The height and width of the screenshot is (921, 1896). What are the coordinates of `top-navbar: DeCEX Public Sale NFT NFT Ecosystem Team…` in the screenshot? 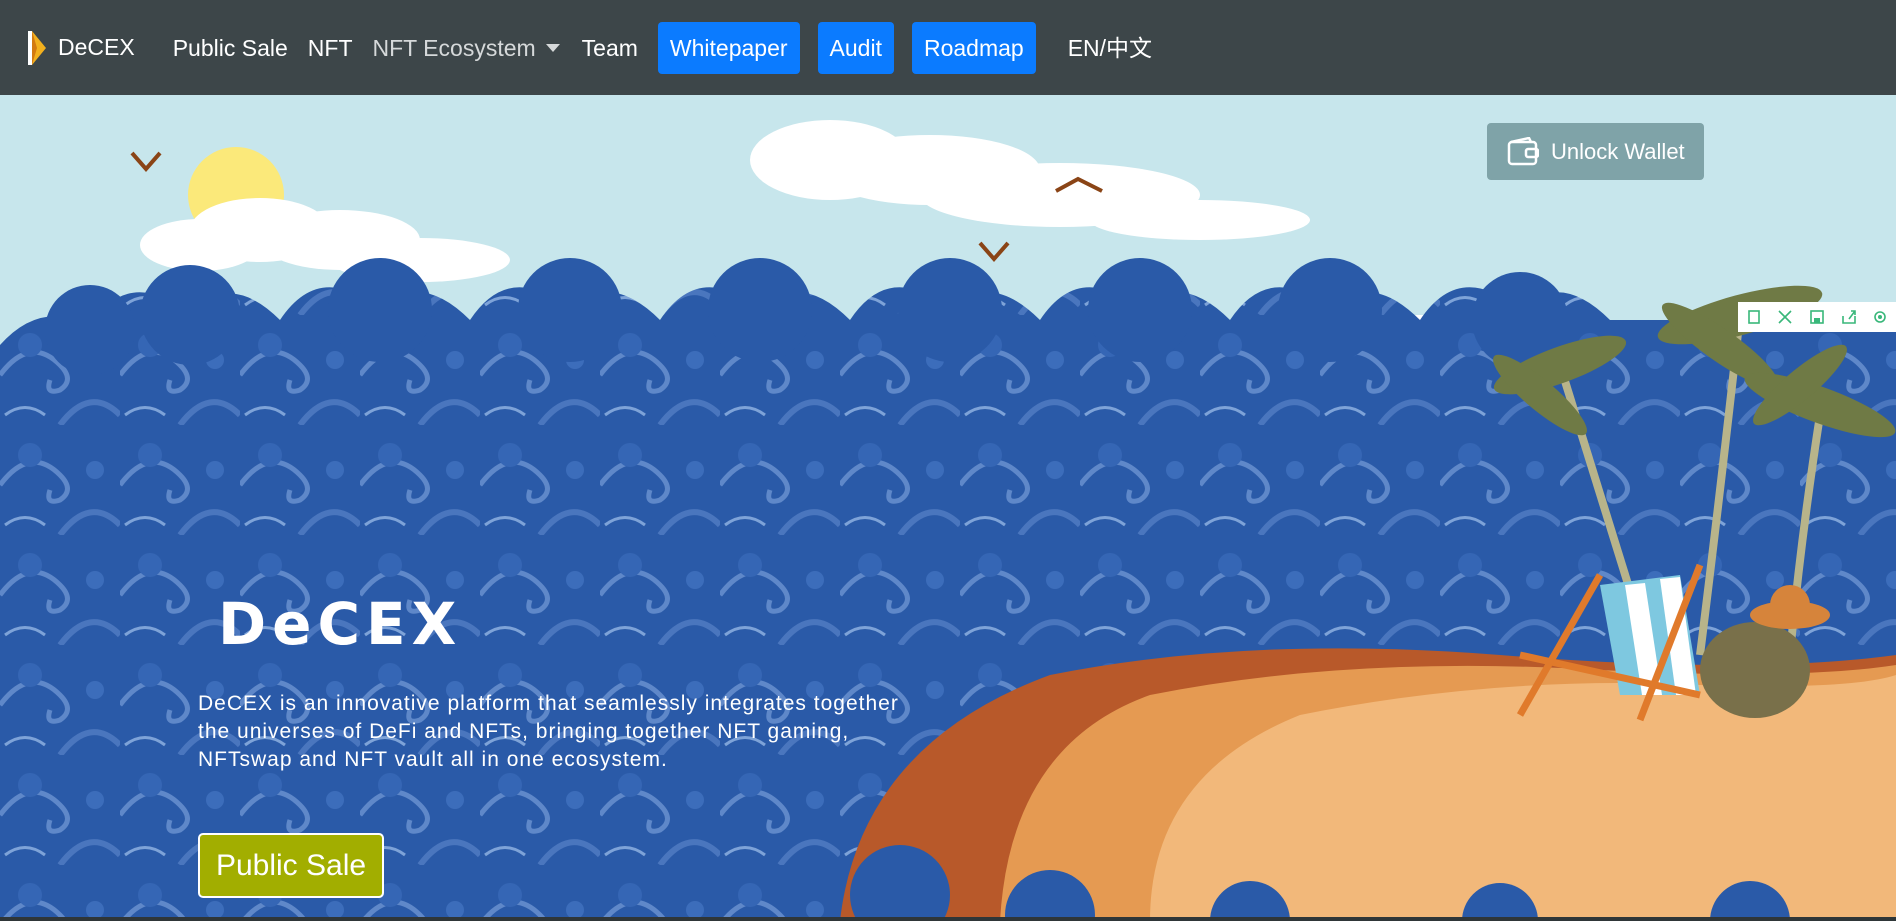 It's located at (948, 47).